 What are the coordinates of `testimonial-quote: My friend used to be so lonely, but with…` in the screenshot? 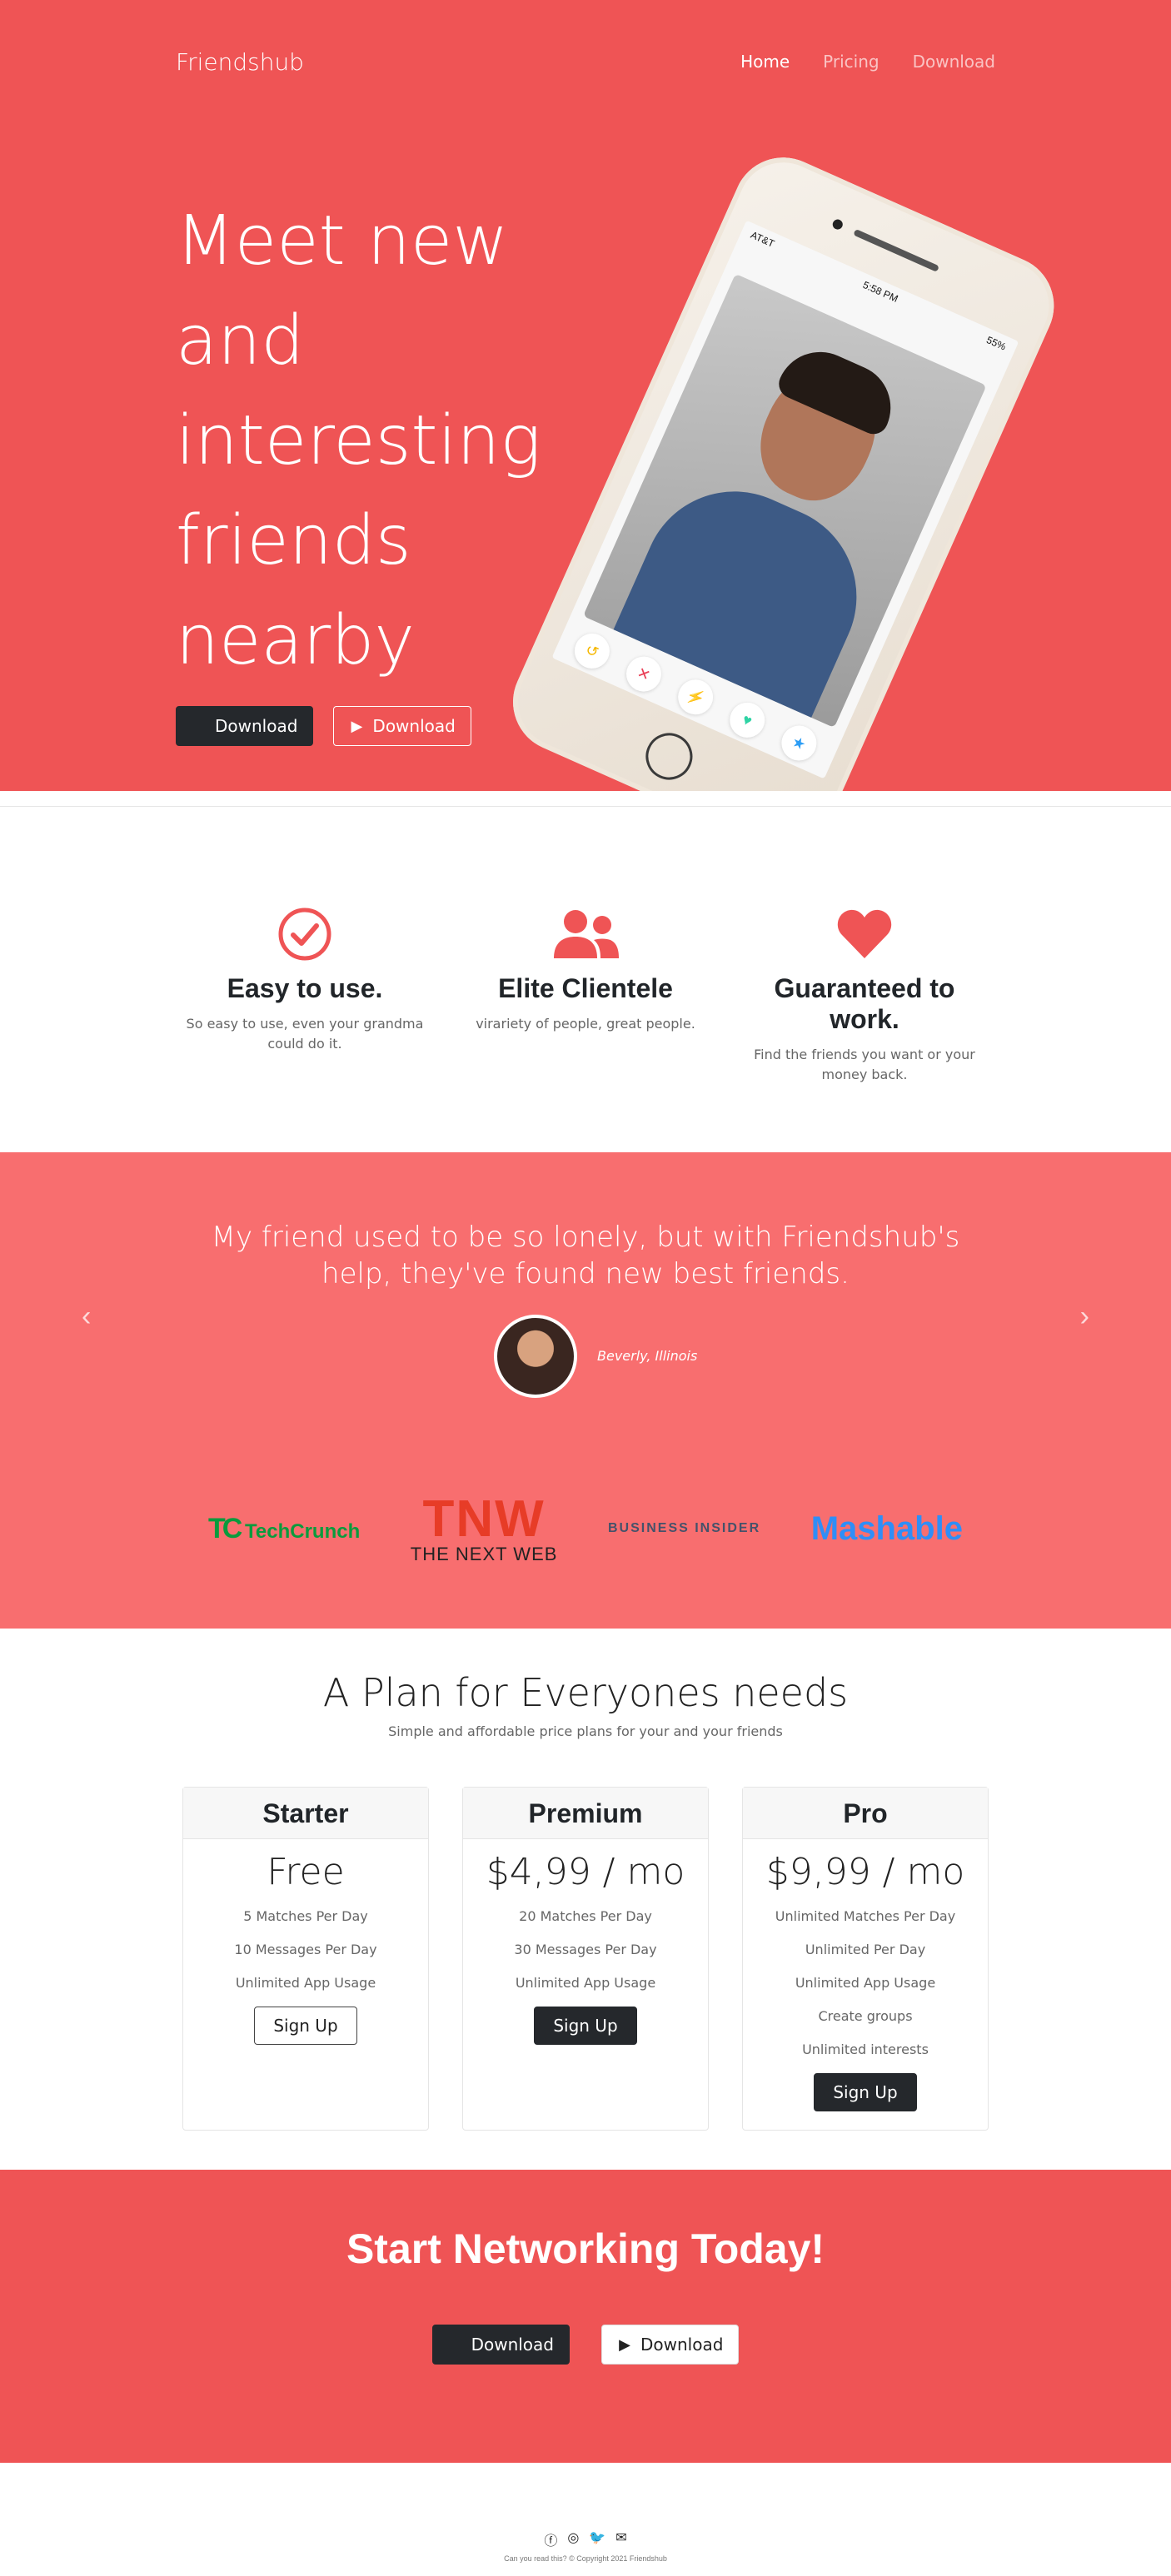 It's located at (585, 1255).